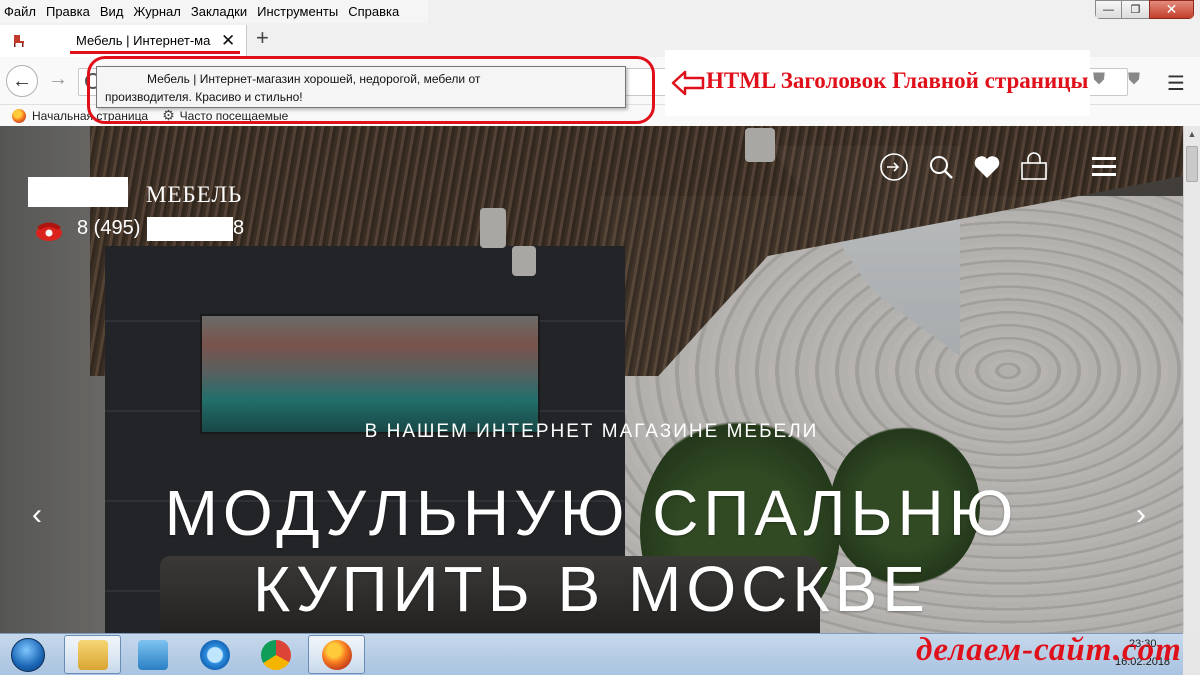 This screenshot has height=675, width=1200. Describe the element at coordinates (591, 589) in the screenshot. I see `hero-title-line2: КУПИТЬ В МОСКВЕ` at that location.